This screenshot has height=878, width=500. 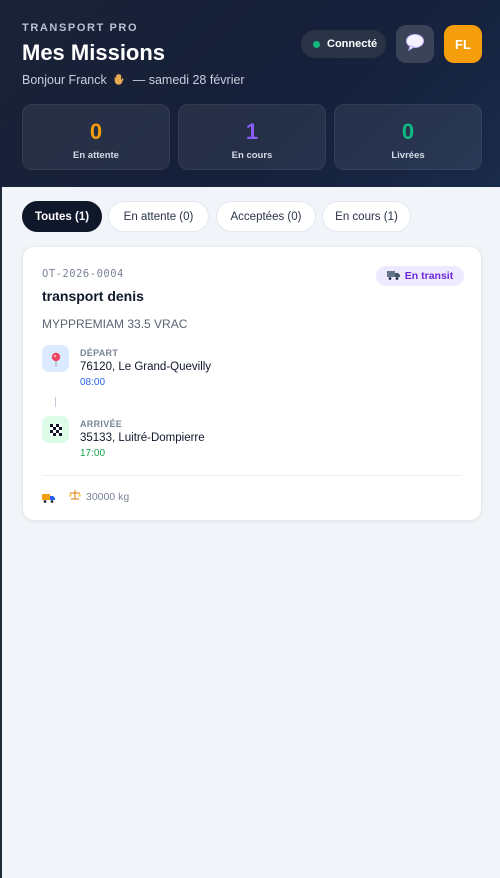 What do you see at coordinates (55, 429) in the screenshot?
I see `checkered-flag-icon` at bounding box center [55, 429].